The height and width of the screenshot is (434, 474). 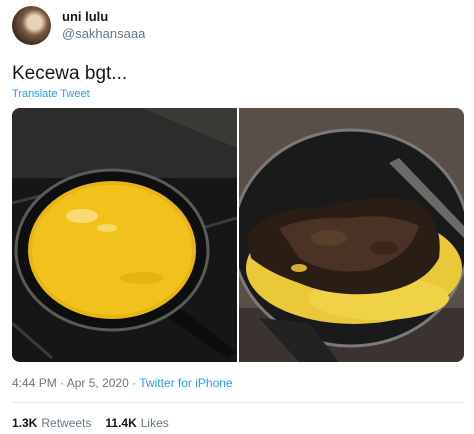 I want to click on display-name: uni lulu, so click(x=103, y=17).